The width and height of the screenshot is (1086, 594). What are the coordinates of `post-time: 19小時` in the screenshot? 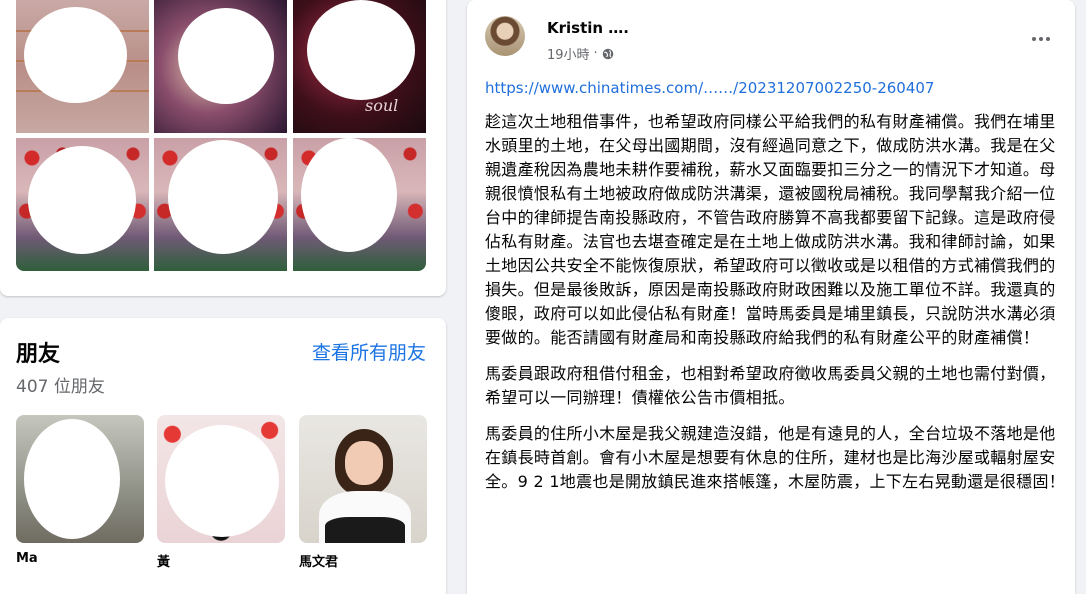 It's located at (568, 53).